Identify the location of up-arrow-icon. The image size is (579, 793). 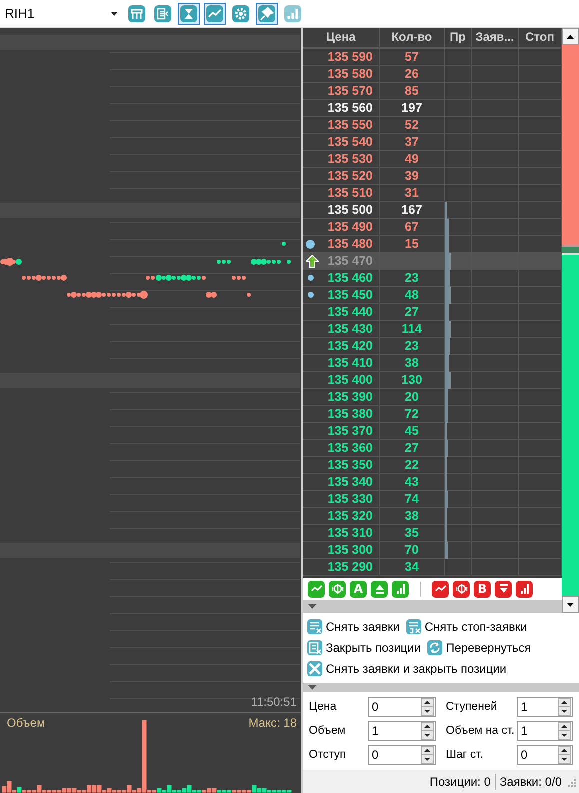
(570, 36).